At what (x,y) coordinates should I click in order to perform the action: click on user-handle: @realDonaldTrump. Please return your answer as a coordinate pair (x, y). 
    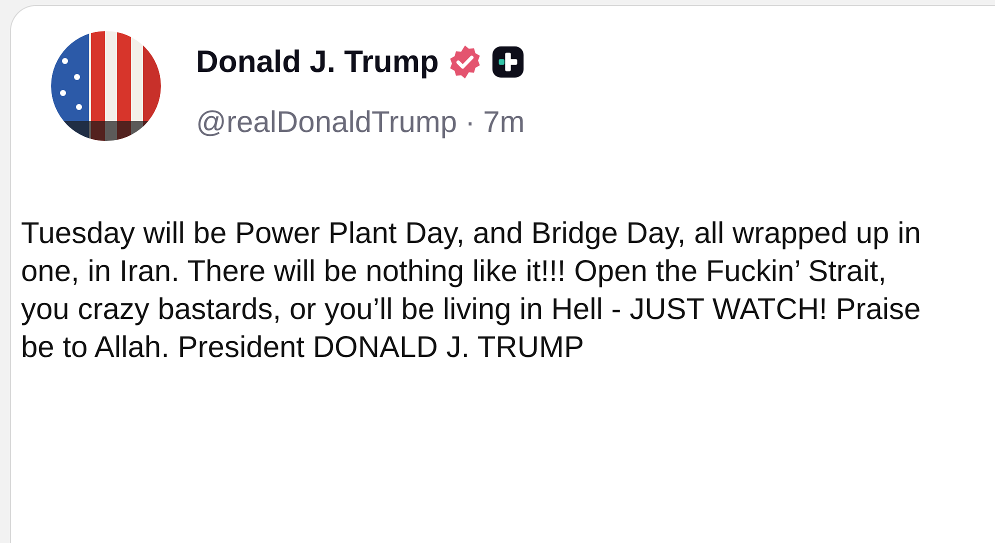
    Looking at the image, I should click on (327, 122).